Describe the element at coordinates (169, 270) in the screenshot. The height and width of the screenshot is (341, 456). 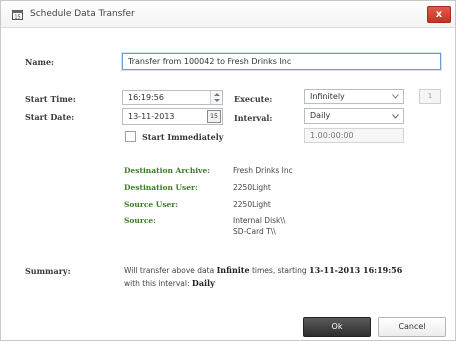
I see `summary-text-1: Will transfer above data` at that location.